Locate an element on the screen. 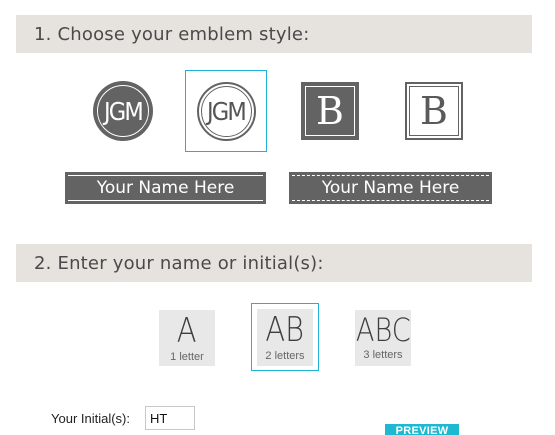 Image resolution: width=555 pixels, height=435 pixels. letter-caption: 1 letter is located at coordinates (187, 357).